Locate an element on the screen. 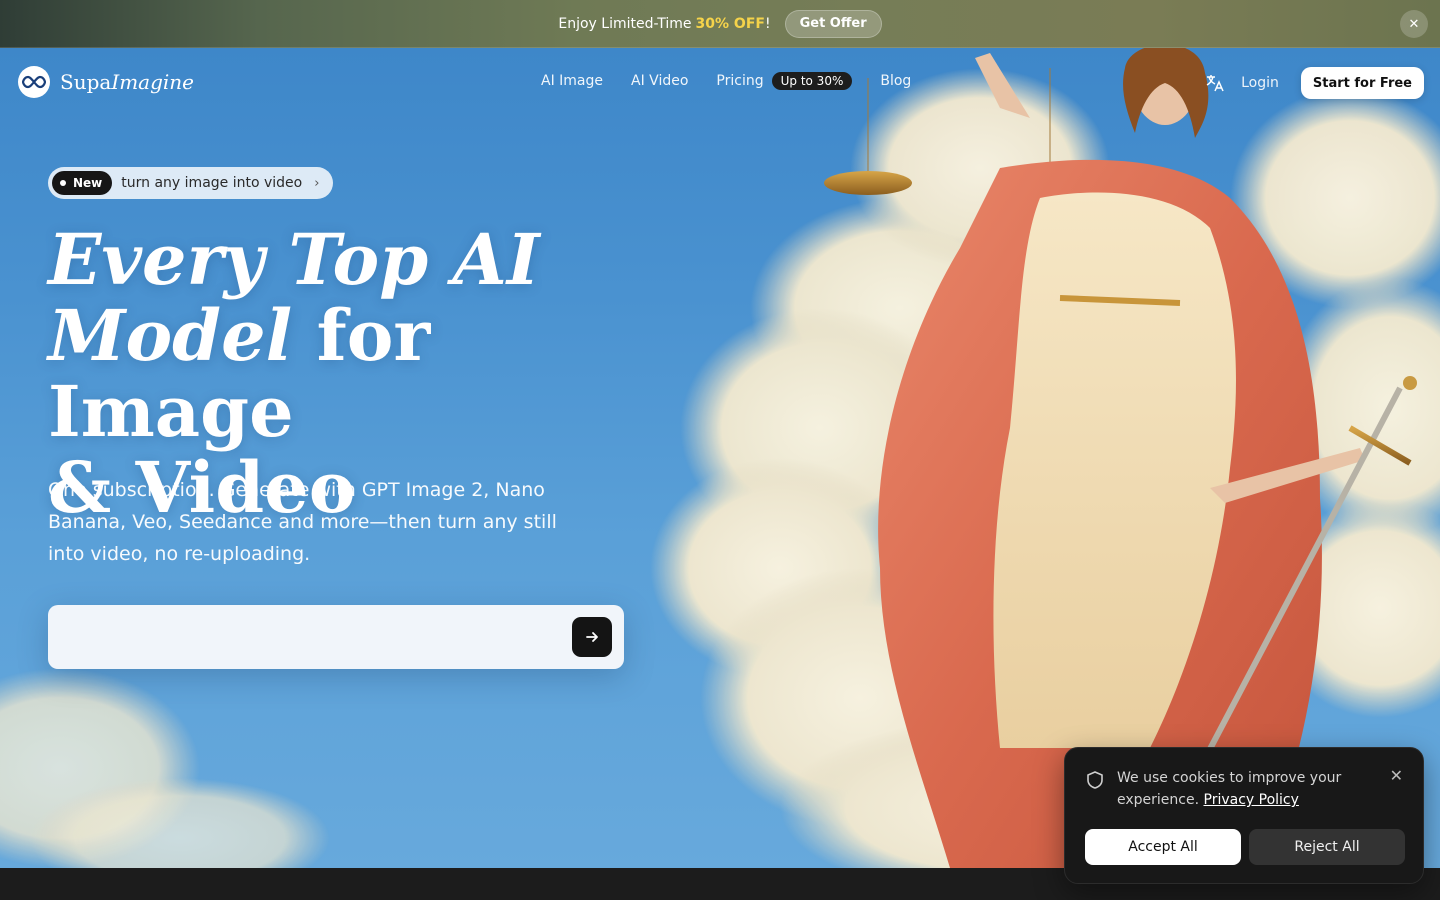 Image resolution: width=1440 pixels, height=900 pixels. announcement-pill: New turn any image into video › is located at coordinates (191, 183).